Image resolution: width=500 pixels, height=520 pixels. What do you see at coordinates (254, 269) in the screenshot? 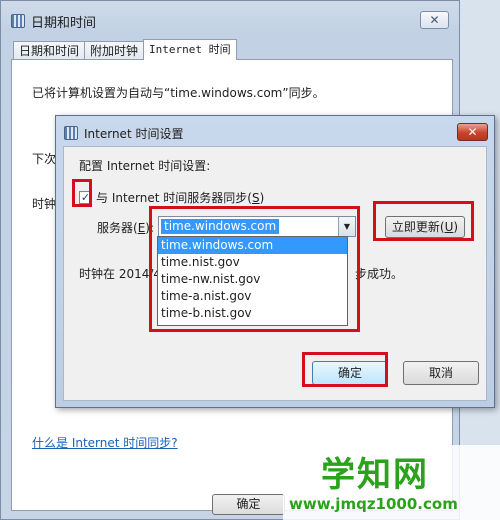
I see `server-list-highlight` at bounding box center [254, 269].